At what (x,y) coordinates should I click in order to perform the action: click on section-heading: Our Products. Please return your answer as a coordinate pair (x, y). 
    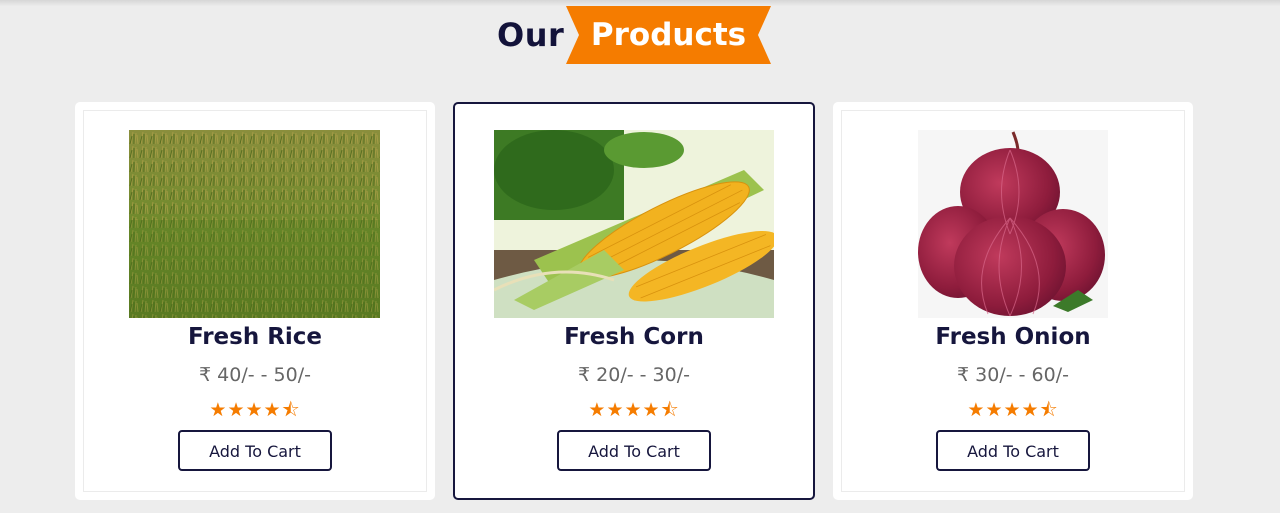
    Looking at the image, I should click on (640, 36).